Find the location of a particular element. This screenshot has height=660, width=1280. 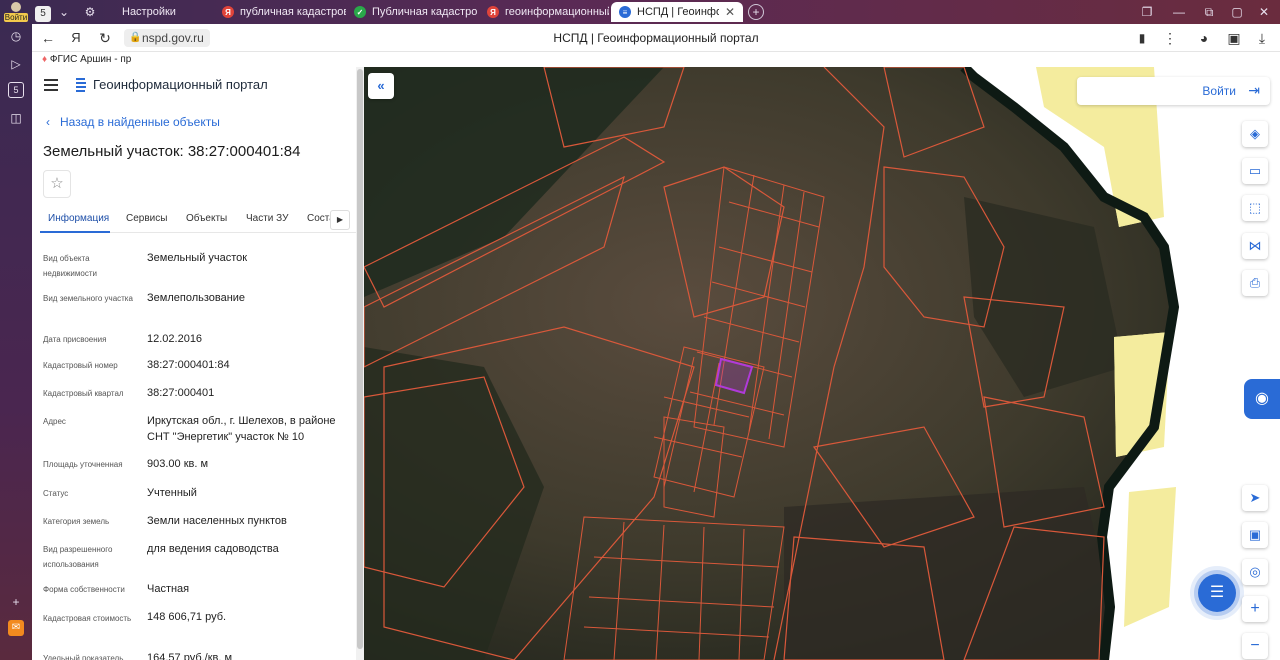

field-label: Статус is located at coordinates (56, 493).